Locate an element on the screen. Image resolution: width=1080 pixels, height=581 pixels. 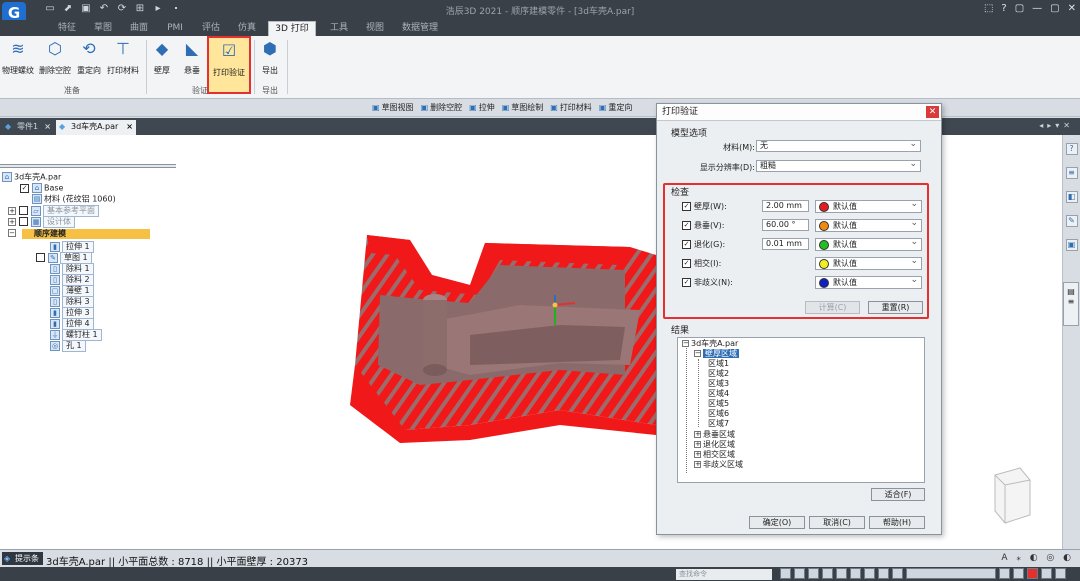
print-material-button: ⊤ 打印材料 is located at coordinates (123, 57).